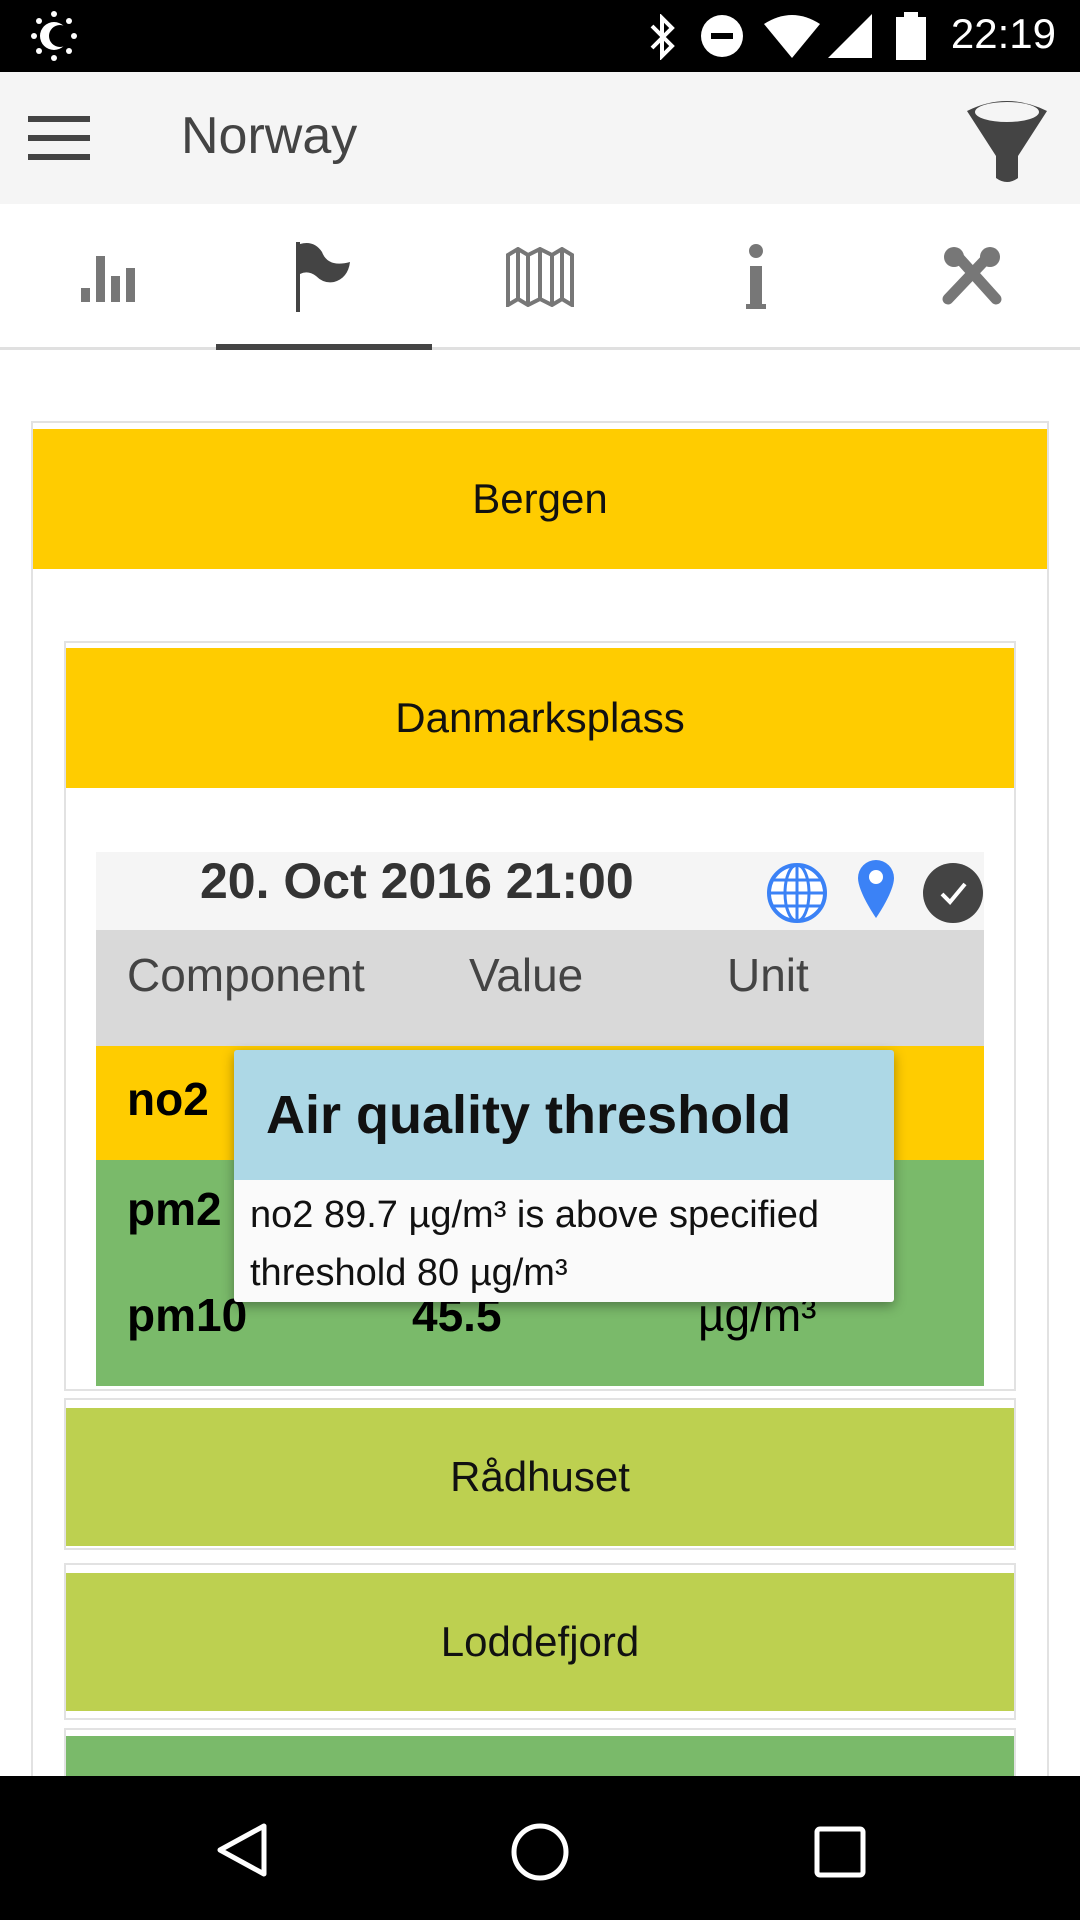 The image size is (1080, 1920). I want to click on tab-map, so click(540, 277).